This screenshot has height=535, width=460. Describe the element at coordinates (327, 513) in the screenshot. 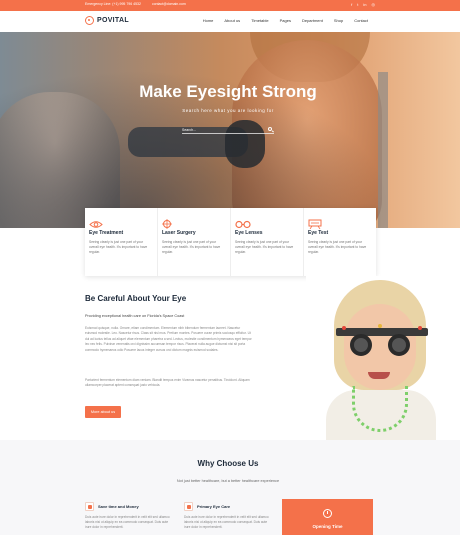

I see `clock-icon` at that location.